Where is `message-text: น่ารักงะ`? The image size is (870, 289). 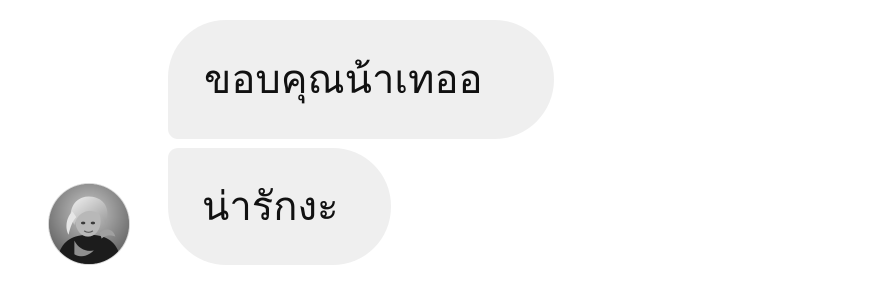
message-text: น่ารักงะ is located at coordinates (270, 206).